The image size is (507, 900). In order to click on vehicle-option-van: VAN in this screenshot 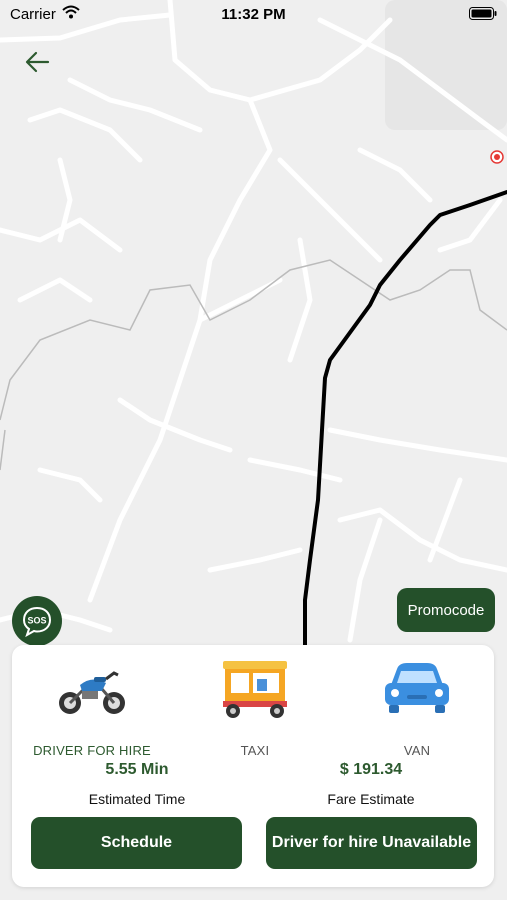, I will do `click(417, 707)`.